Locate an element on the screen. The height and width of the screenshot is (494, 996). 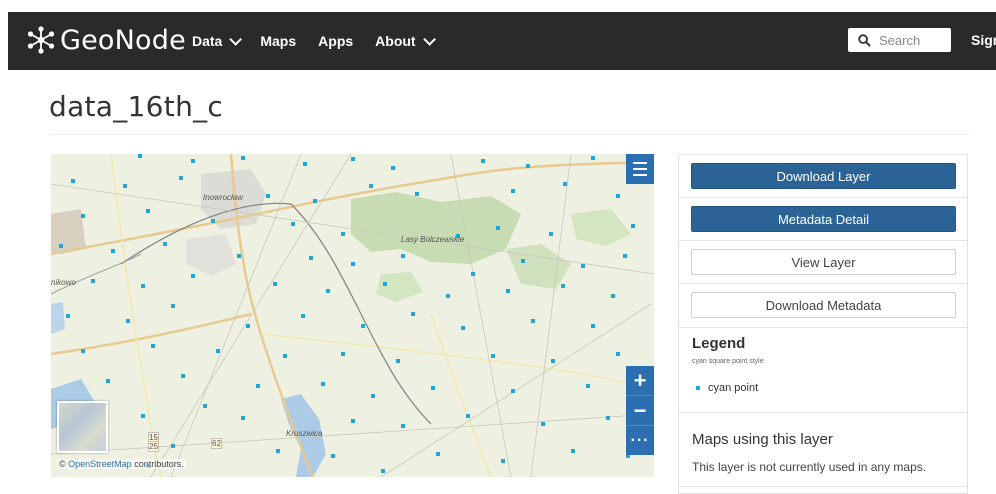
nav-data-label: Data is located at coordinates (207, 41).